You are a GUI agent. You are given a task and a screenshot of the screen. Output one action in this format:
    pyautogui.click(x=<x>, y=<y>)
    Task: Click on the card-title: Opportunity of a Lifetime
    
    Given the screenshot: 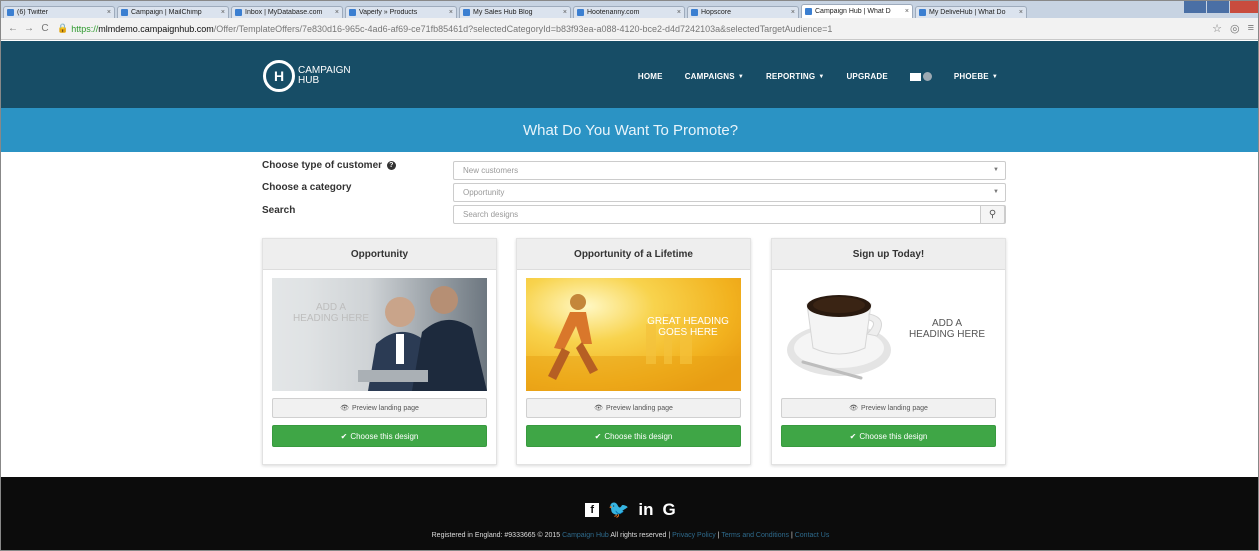 What is the action you would take?
    pyautogui.click(x=633, y=254)
    